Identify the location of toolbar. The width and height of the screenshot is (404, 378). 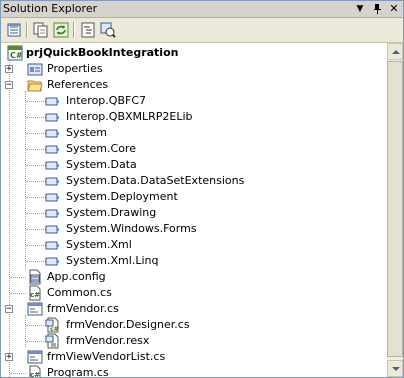
(202, 30).